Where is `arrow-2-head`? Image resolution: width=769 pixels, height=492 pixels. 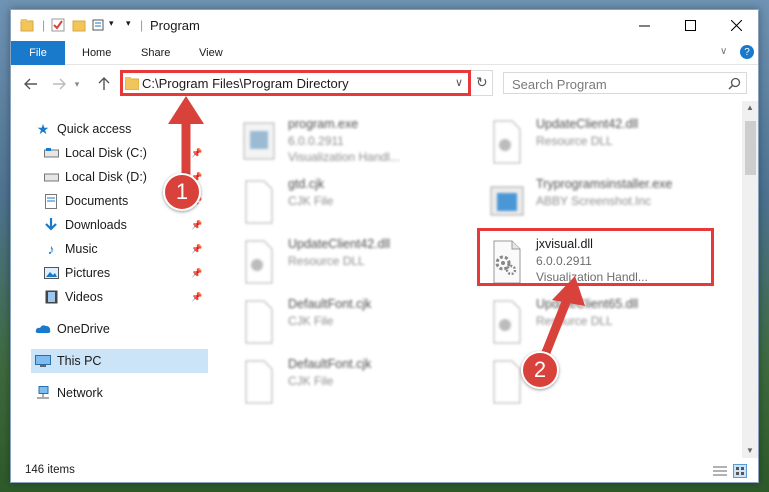
arrow-2-head is located at coordinates (568, 291).